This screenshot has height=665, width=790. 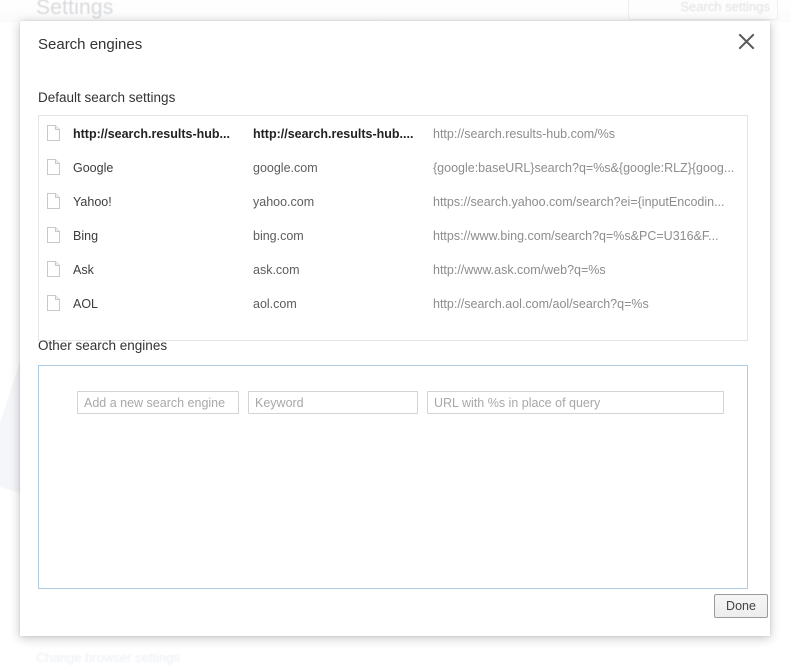 I want to click on new-engine-keyword-input, so click(x=333, y=402).